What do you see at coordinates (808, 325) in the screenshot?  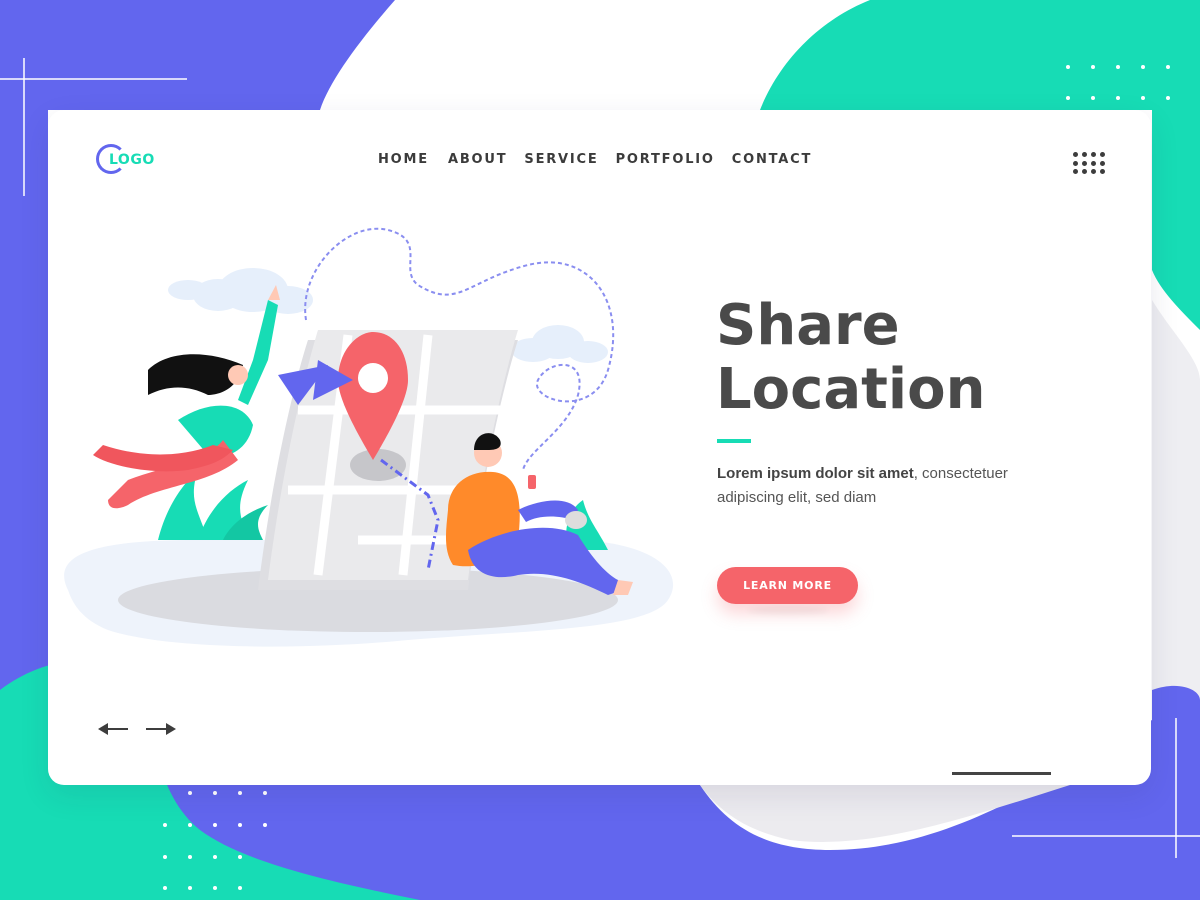 I see `hero-title-line1: Share` at bounding box center [808, 325].